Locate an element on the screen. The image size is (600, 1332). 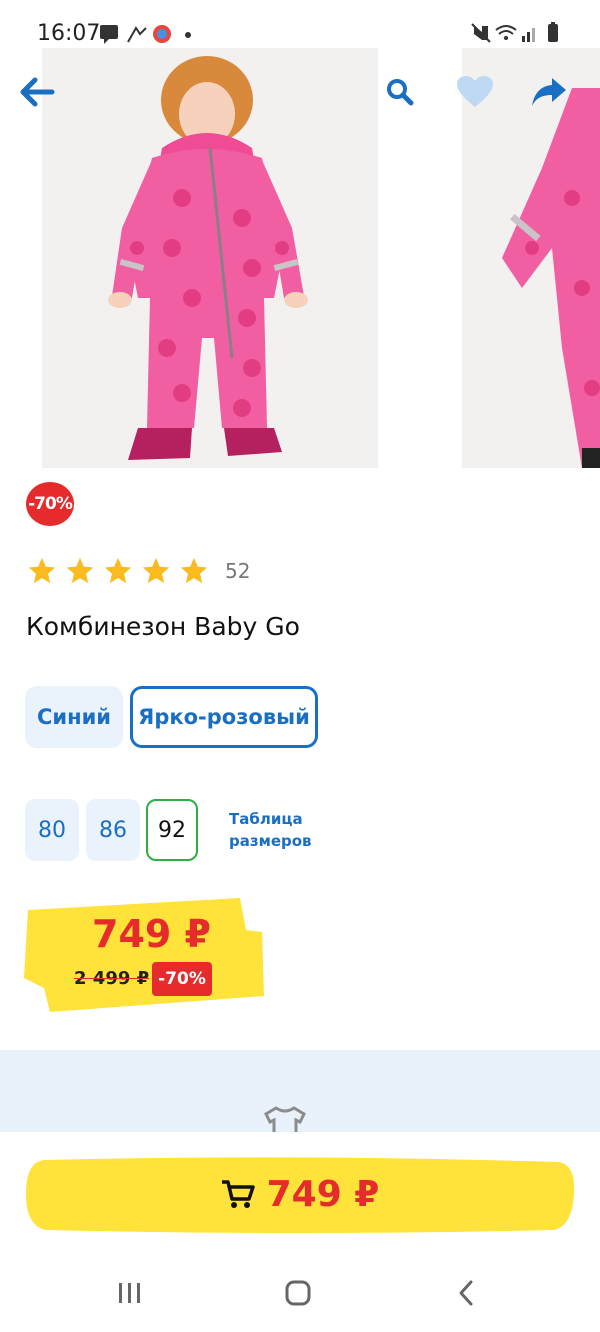
share-icon is located at coordinates (549, 92).